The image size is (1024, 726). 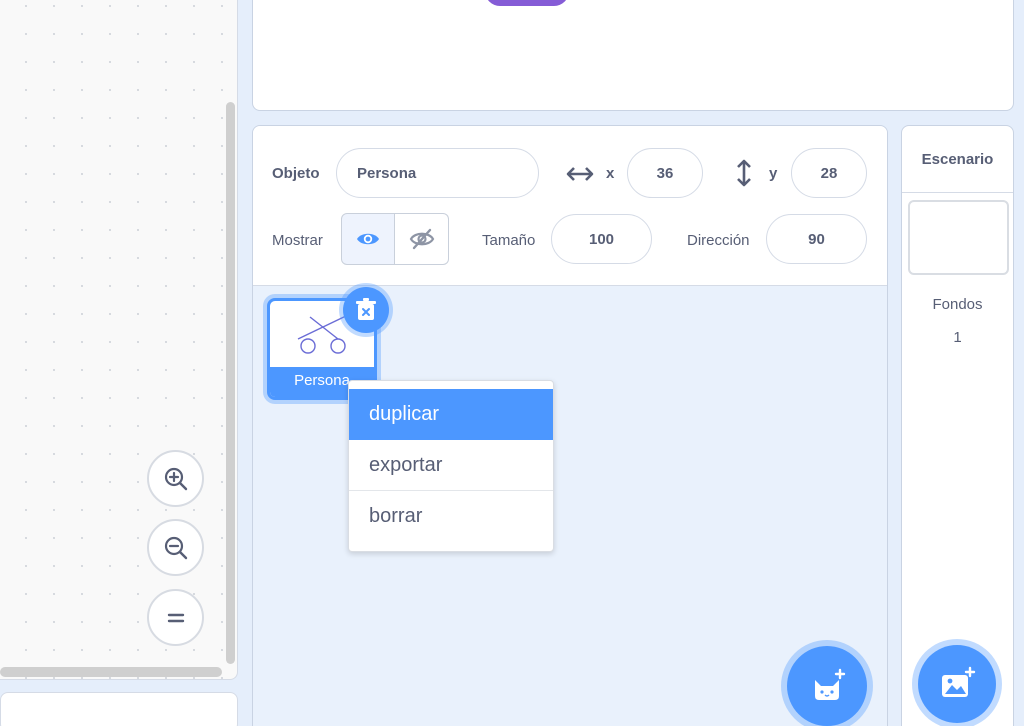 I want to click on y-input: 28, so click(x=829, y=173).